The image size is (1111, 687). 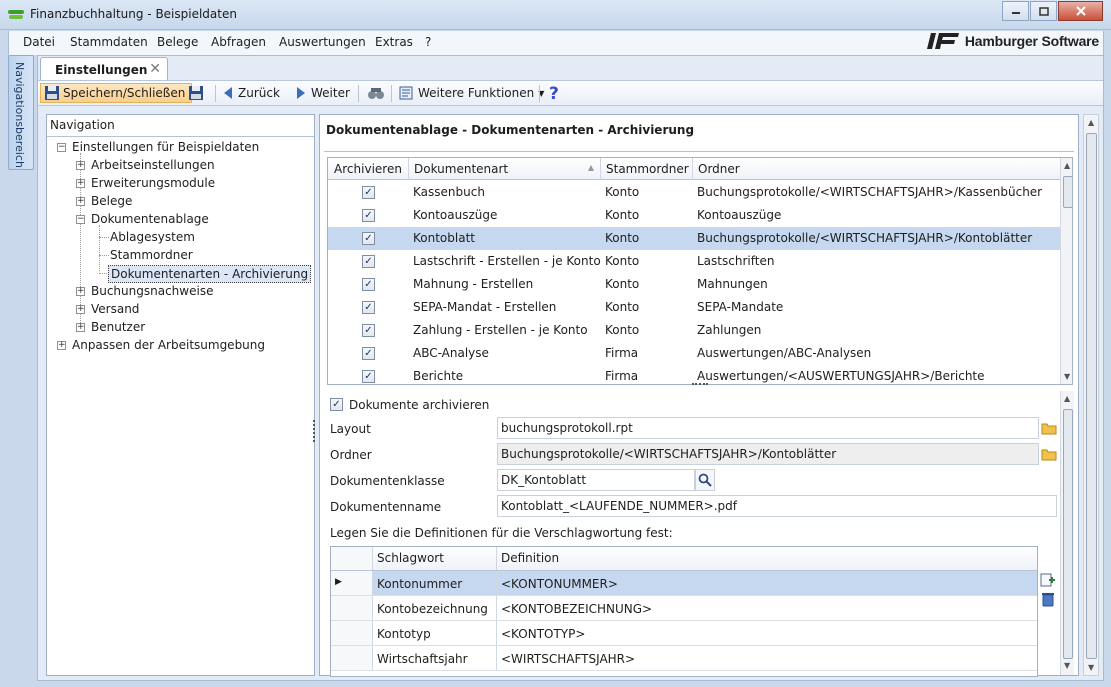 What do you see at coordinates (238, 42) in the screenshot?
I see `menu-abfragen: Abfragen` at bounding box center [238, 42].